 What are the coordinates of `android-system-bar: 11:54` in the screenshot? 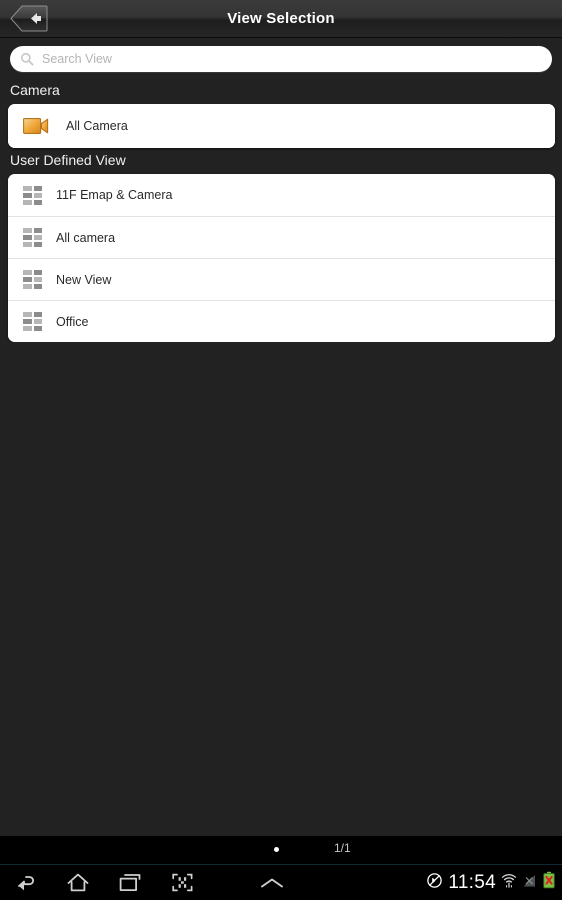 It's located at (281, 882).